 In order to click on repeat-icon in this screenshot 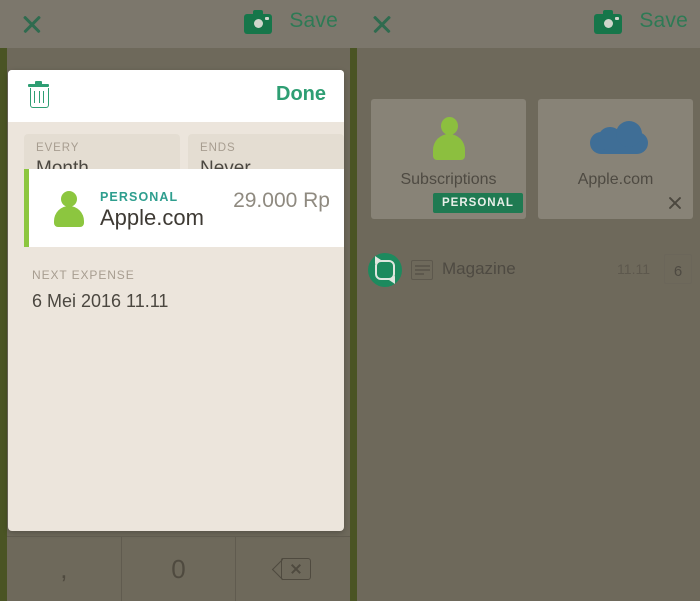, I will do `click(385, 270)`.